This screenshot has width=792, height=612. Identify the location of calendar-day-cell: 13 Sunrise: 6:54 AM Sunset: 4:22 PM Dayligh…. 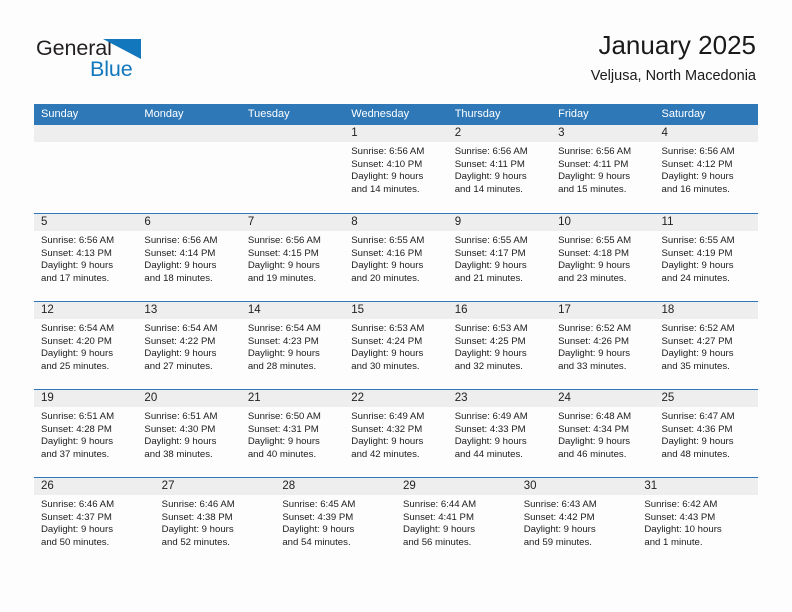
(189, 345).